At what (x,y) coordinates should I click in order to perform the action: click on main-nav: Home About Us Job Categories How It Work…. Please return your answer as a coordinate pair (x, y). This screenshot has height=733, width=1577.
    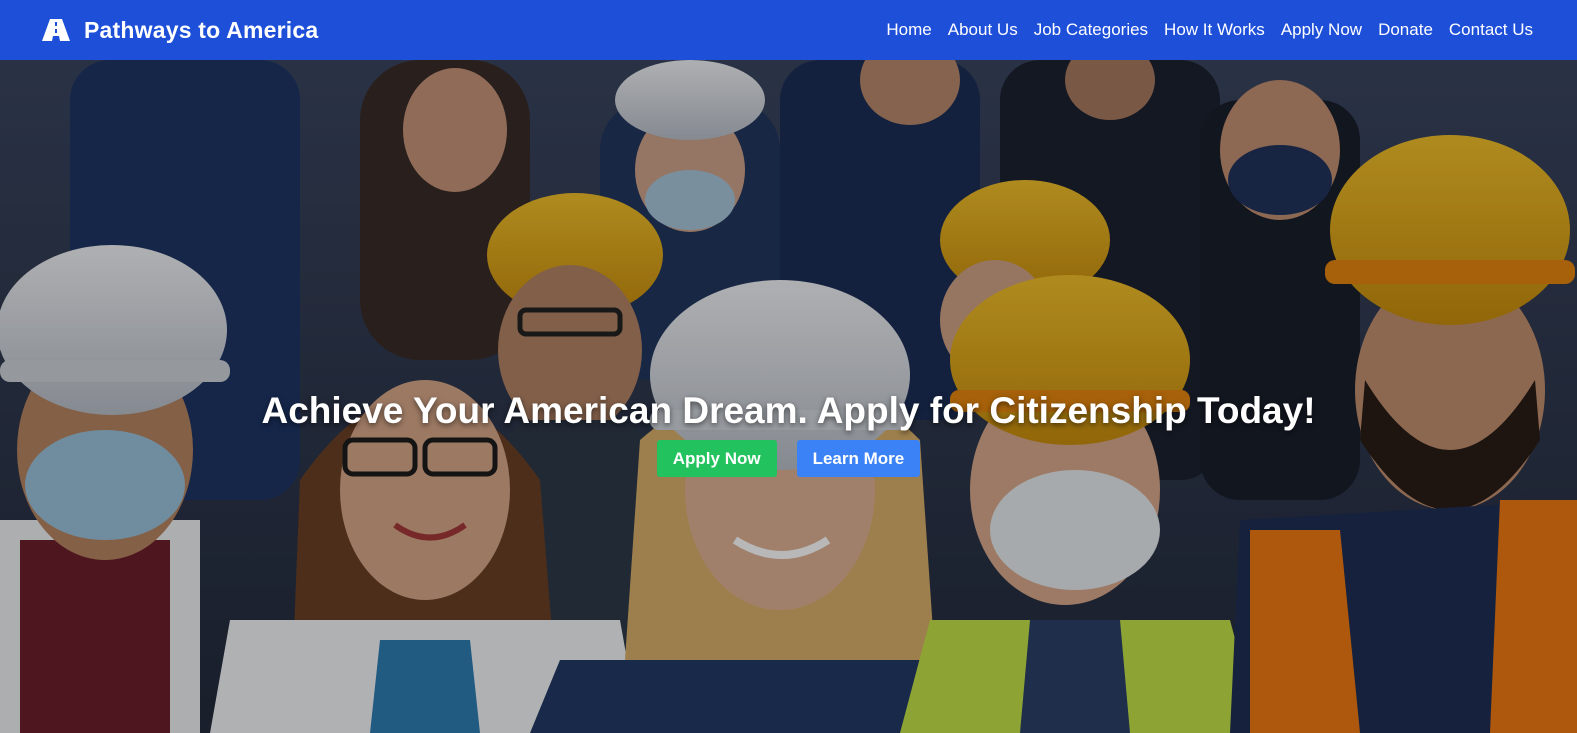
    Looking at the image, I should click on (1209, 30).